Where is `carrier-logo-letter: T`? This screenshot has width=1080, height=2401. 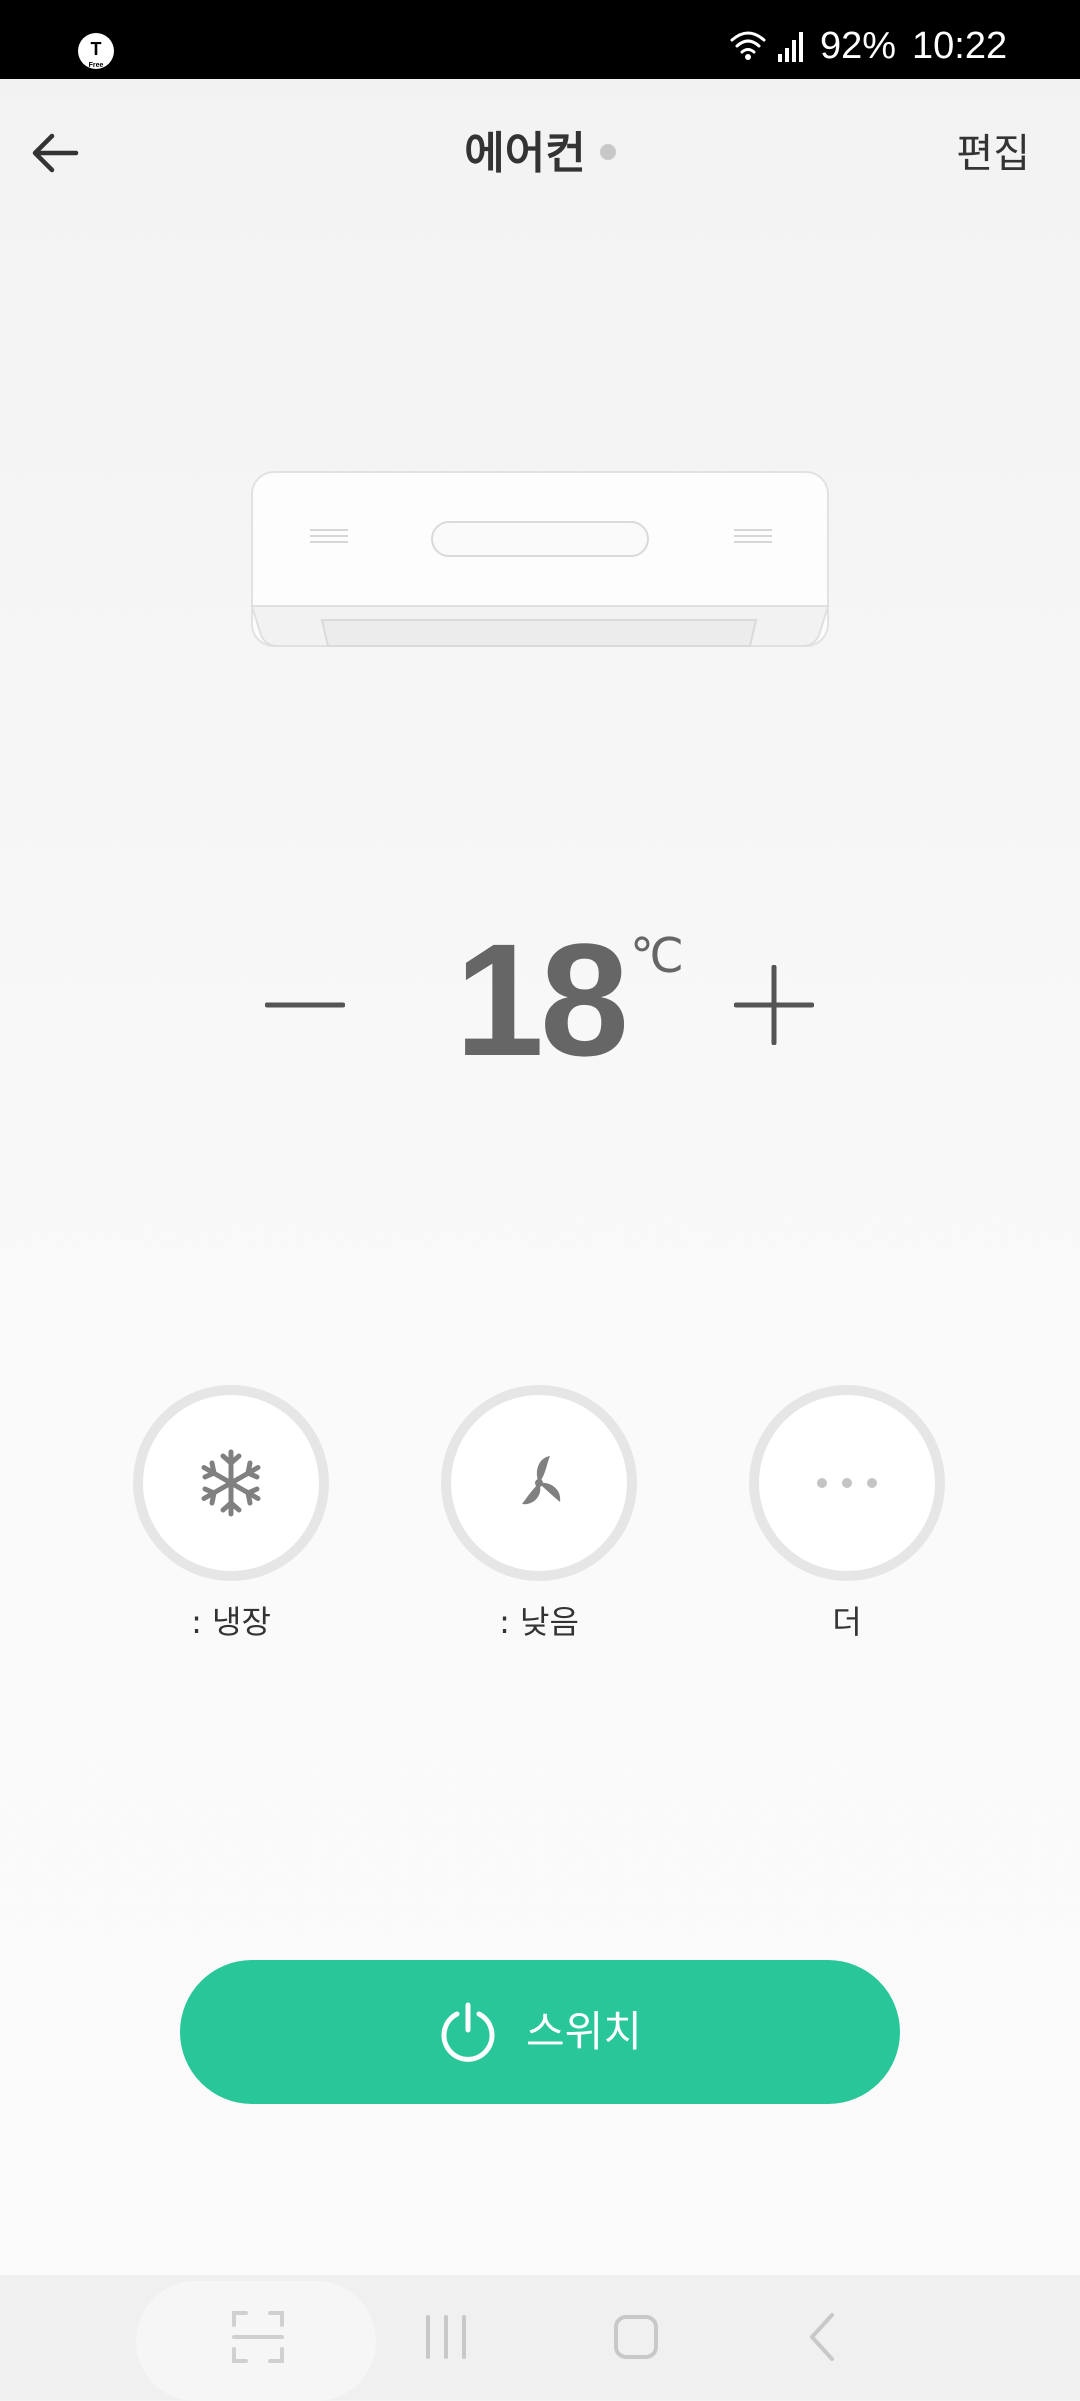 carrier-logo-letter: T is located at coordinates (96, 49).